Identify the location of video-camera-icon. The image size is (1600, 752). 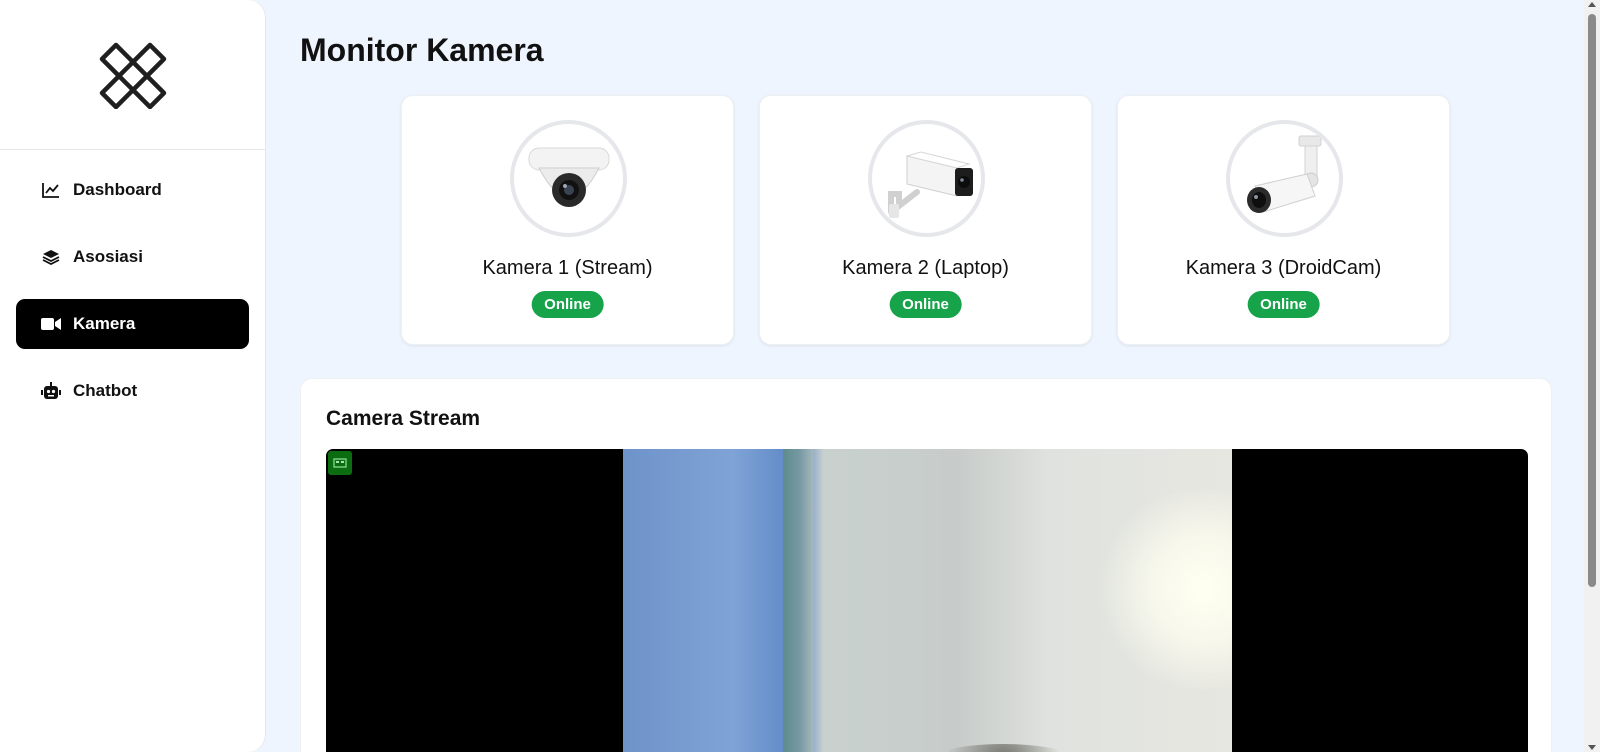
(51, 324).